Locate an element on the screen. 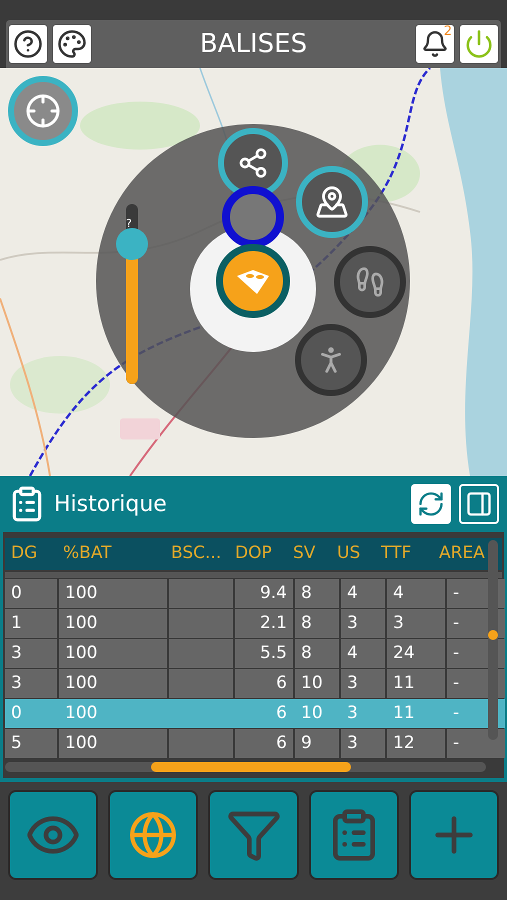 This screenshot has height=900, width=507. table-cell: - is located at coordinates (476, 743).